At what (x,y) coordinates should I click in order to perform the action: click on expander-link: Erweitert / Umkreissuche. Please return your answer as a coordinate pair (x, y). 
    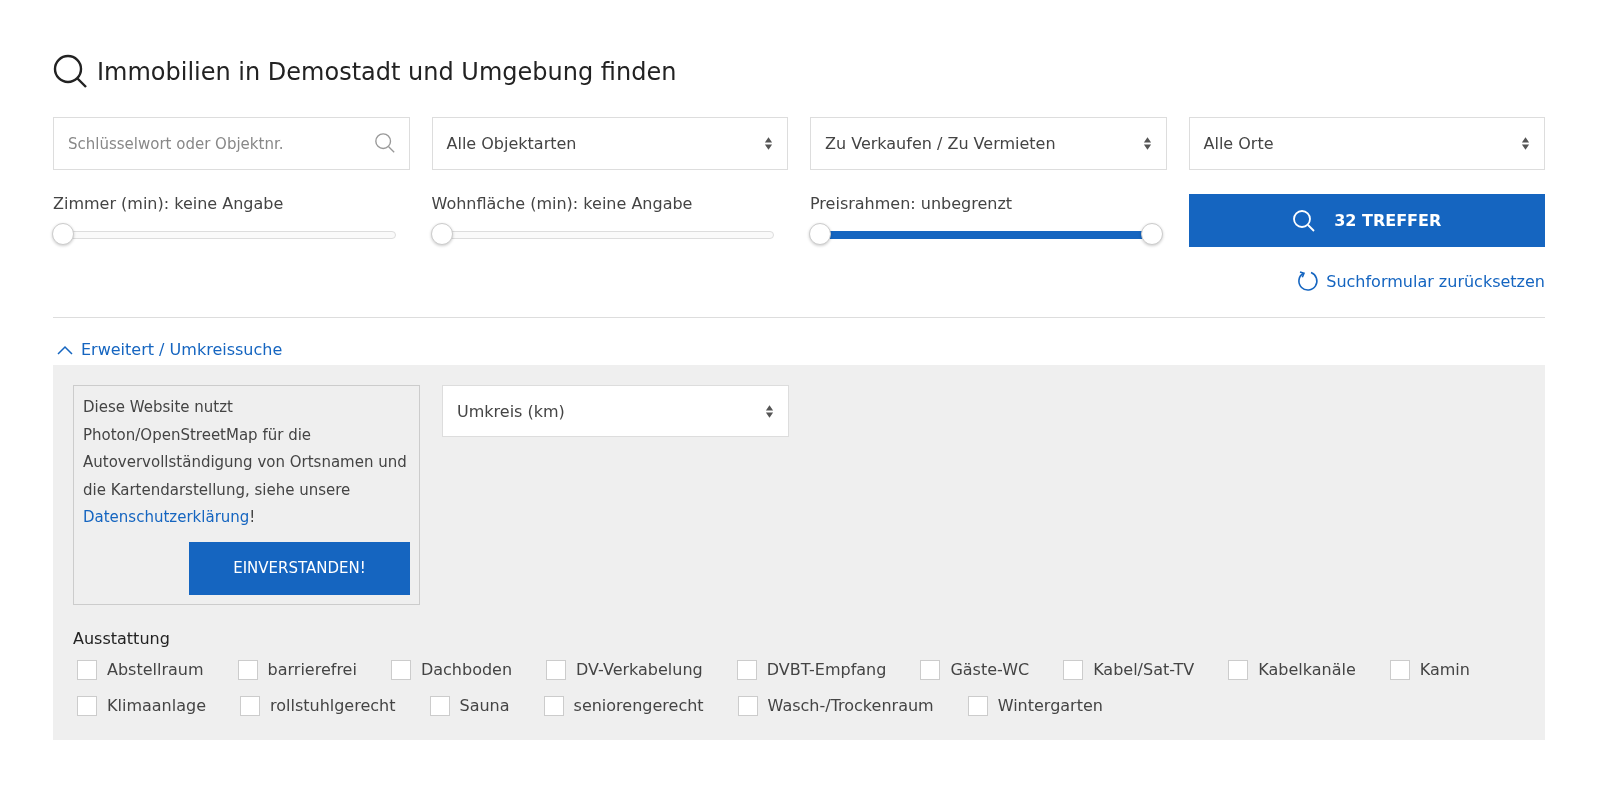
    Looking at the image, I should click on (170, 349).